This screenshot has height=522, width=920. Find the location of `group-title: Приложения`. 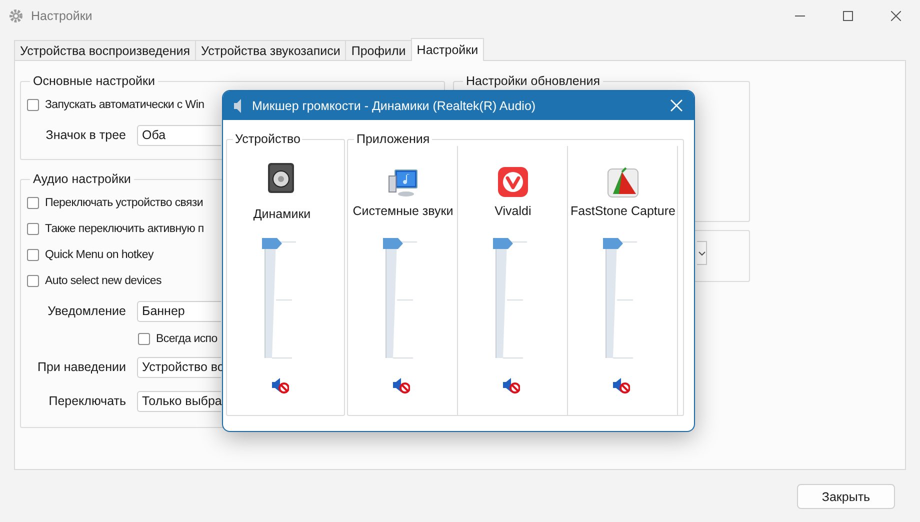

group-title: Приложения is located at coordinates (393, 139).